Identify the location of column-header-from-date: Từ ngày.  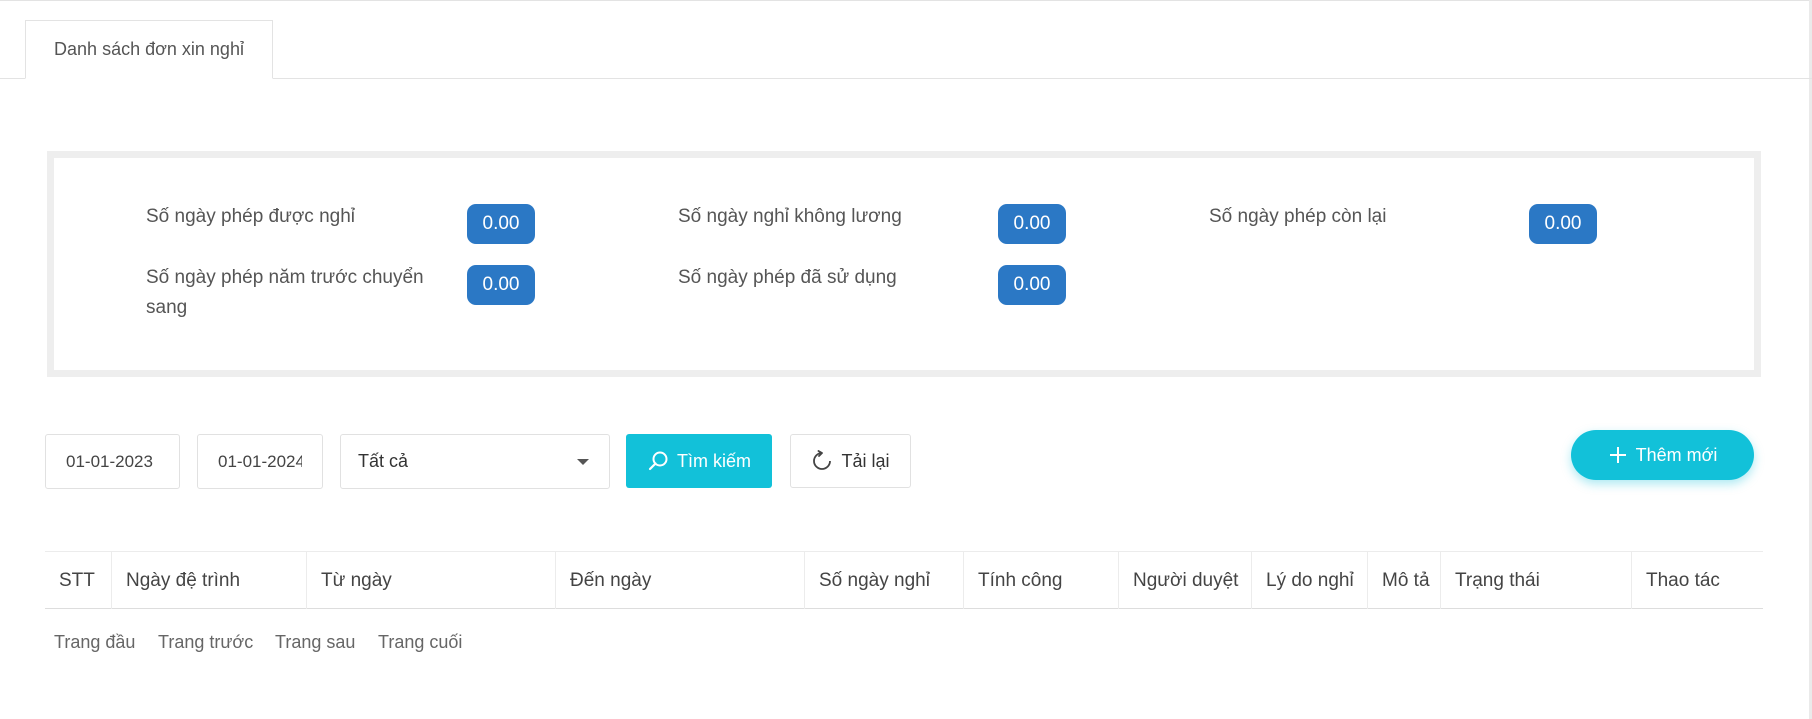
(431, 580).